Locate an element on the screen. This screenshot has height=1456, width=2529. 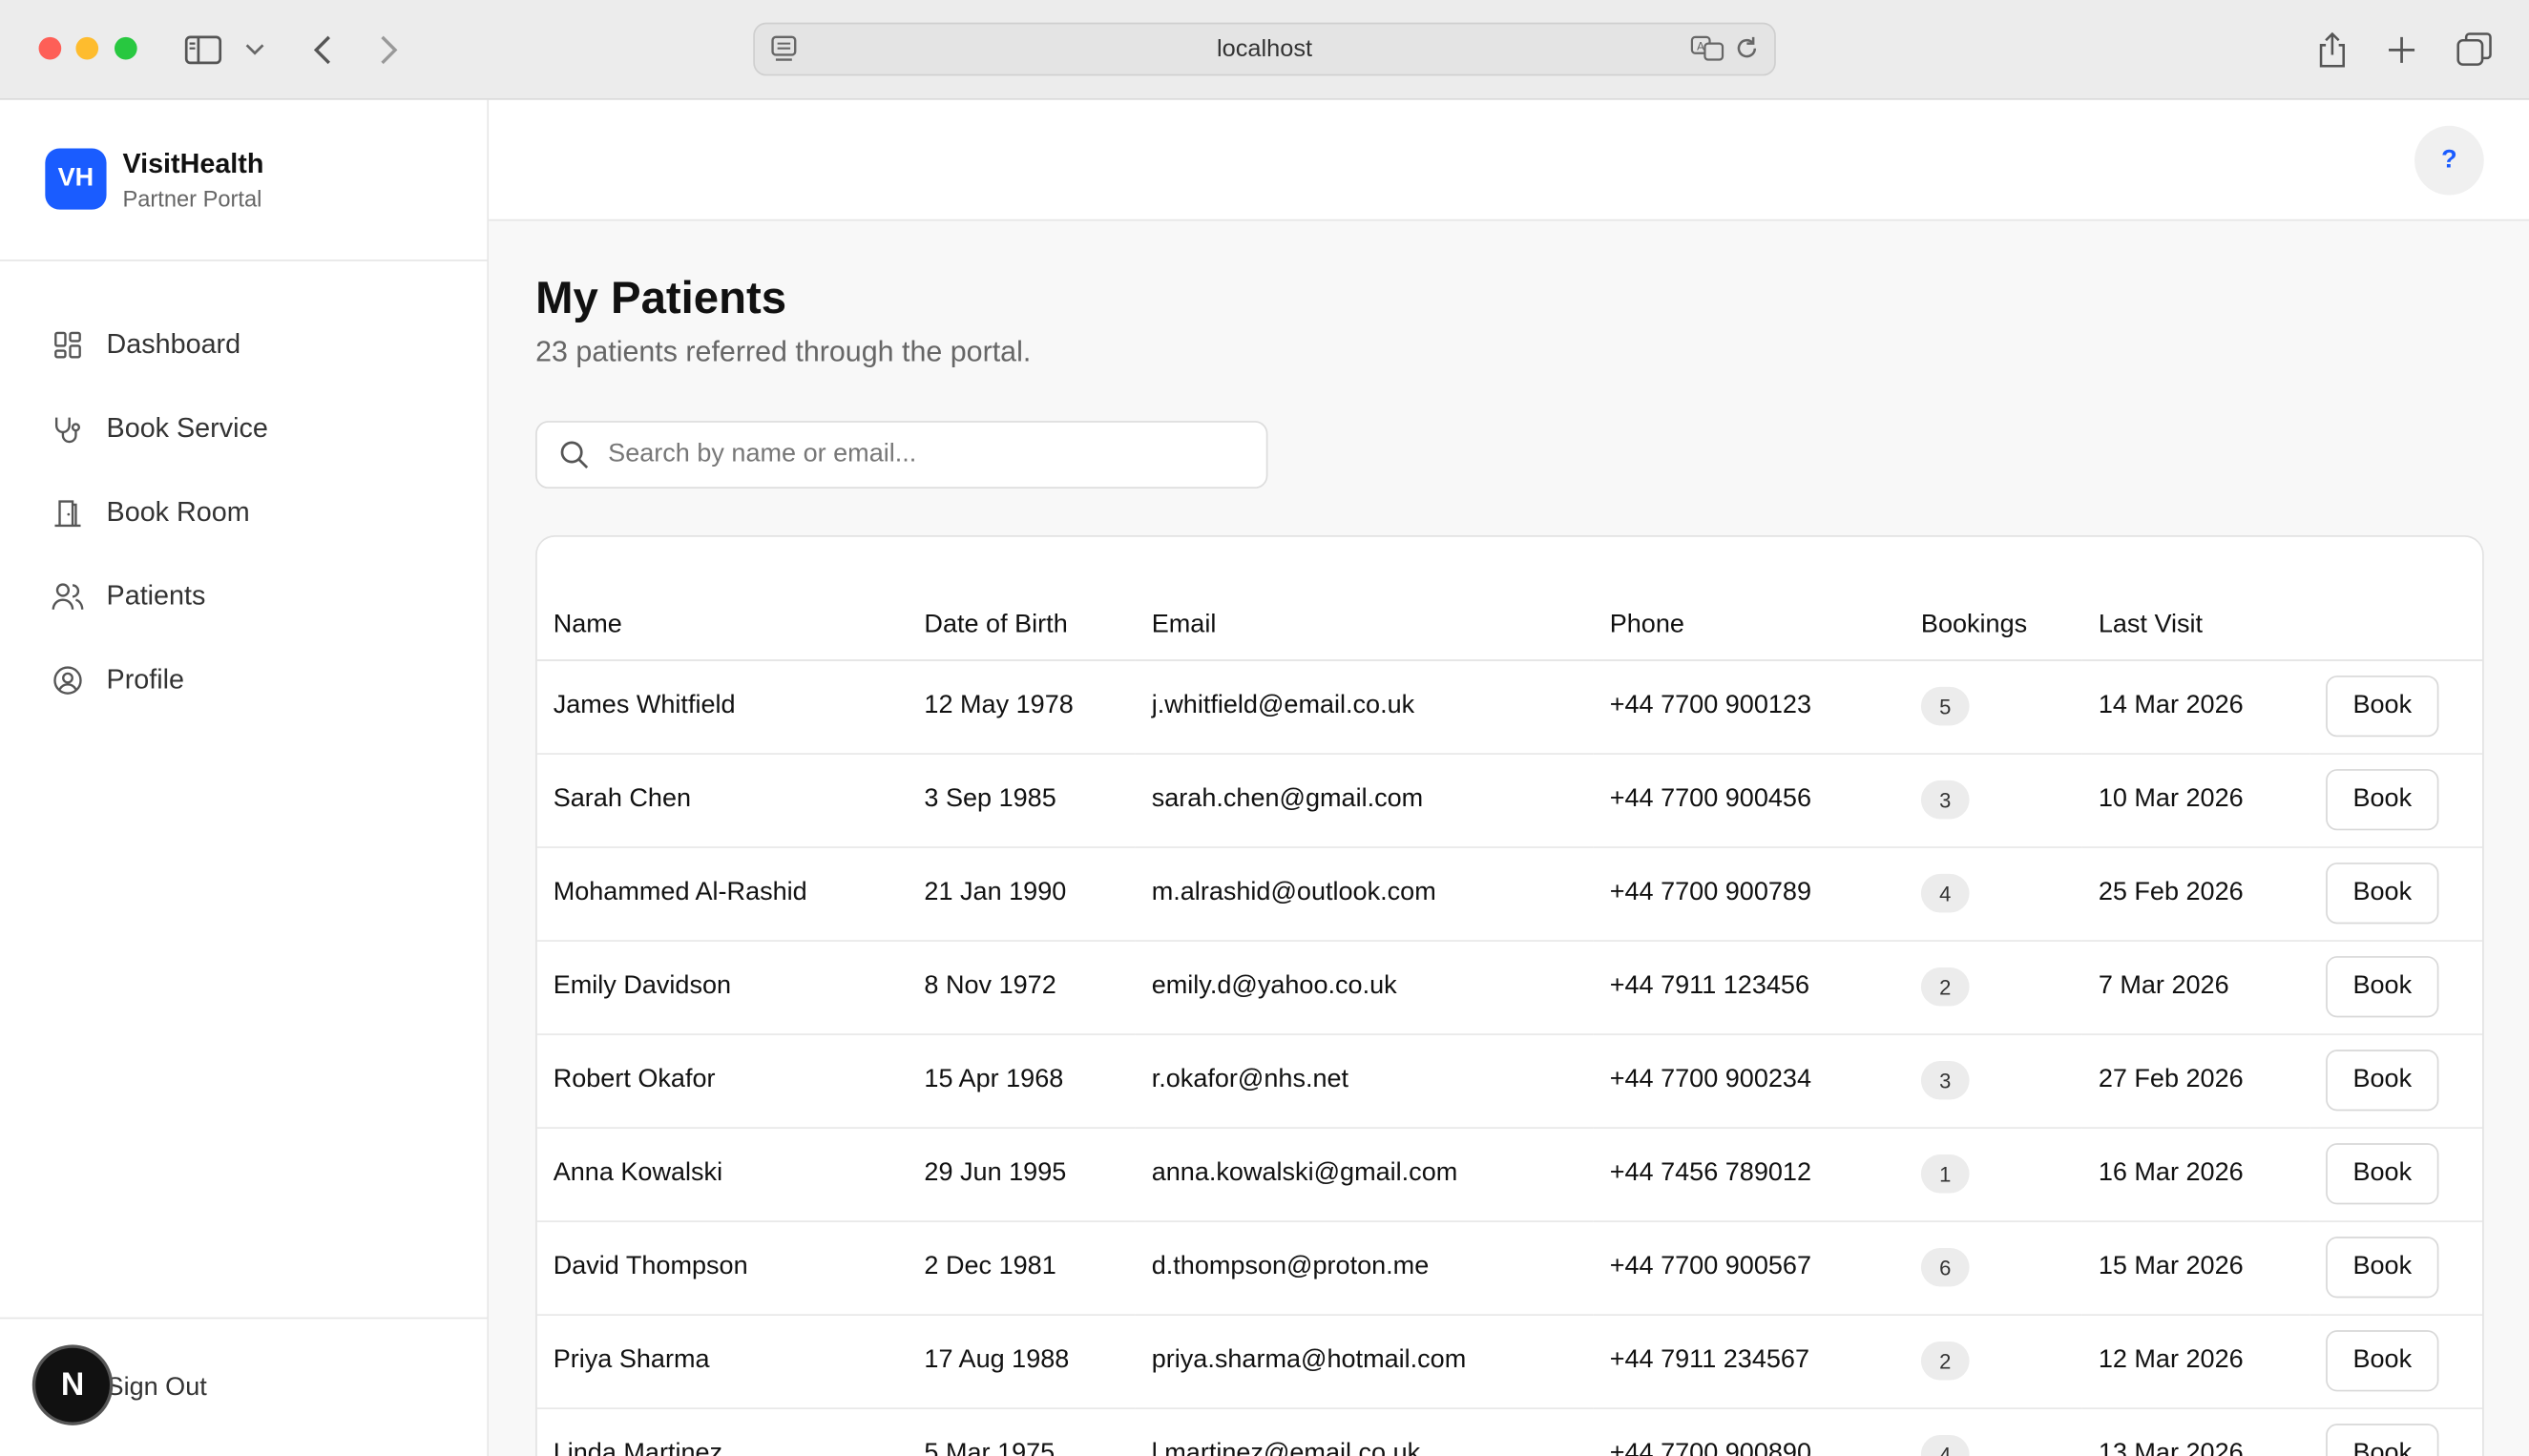
page-title: My Patients is located at coordinates (661, 297).